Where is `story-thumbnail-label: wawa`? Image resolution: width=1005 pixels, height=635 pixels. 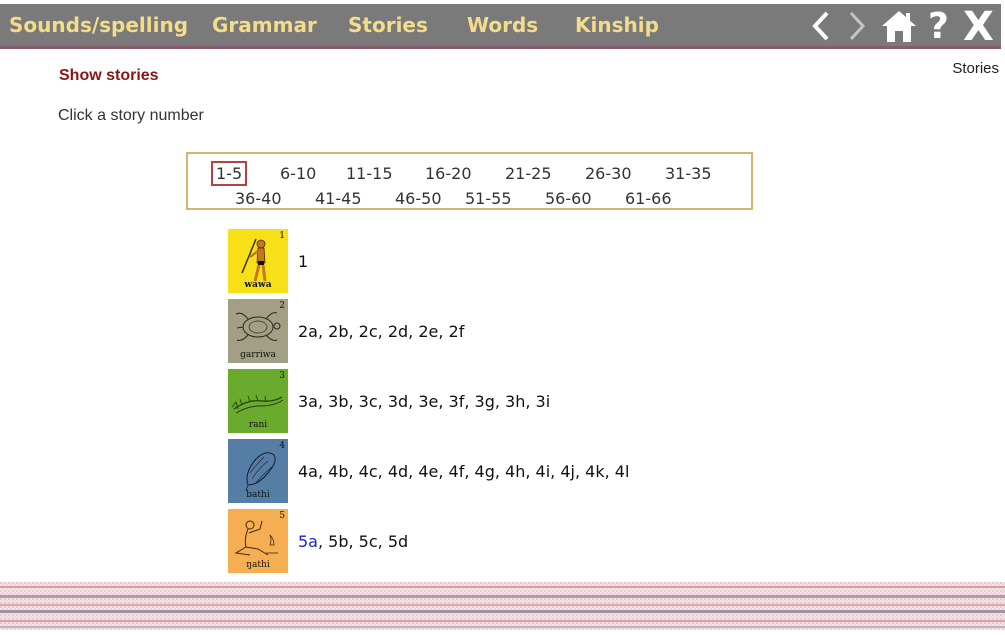 story-thumbnail-label: wawa is located at coordinates (258, 285).